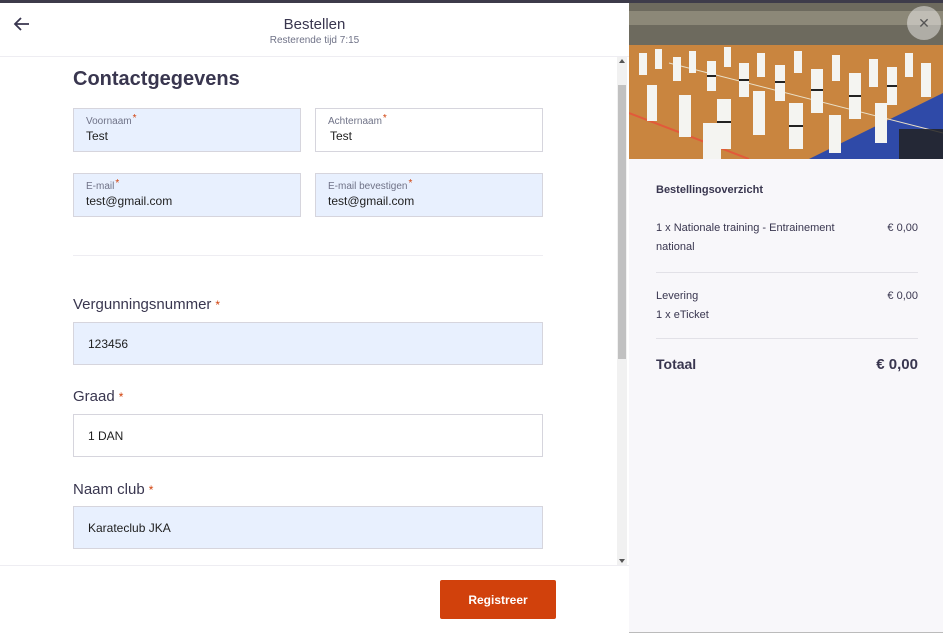 Image resolution: width=943 pixels, height=633 pixels. What do you see at coordinates (622, 561) in the screenshot?
I see `scroll-down-arrow-icon` at bounding box center [622, 561].